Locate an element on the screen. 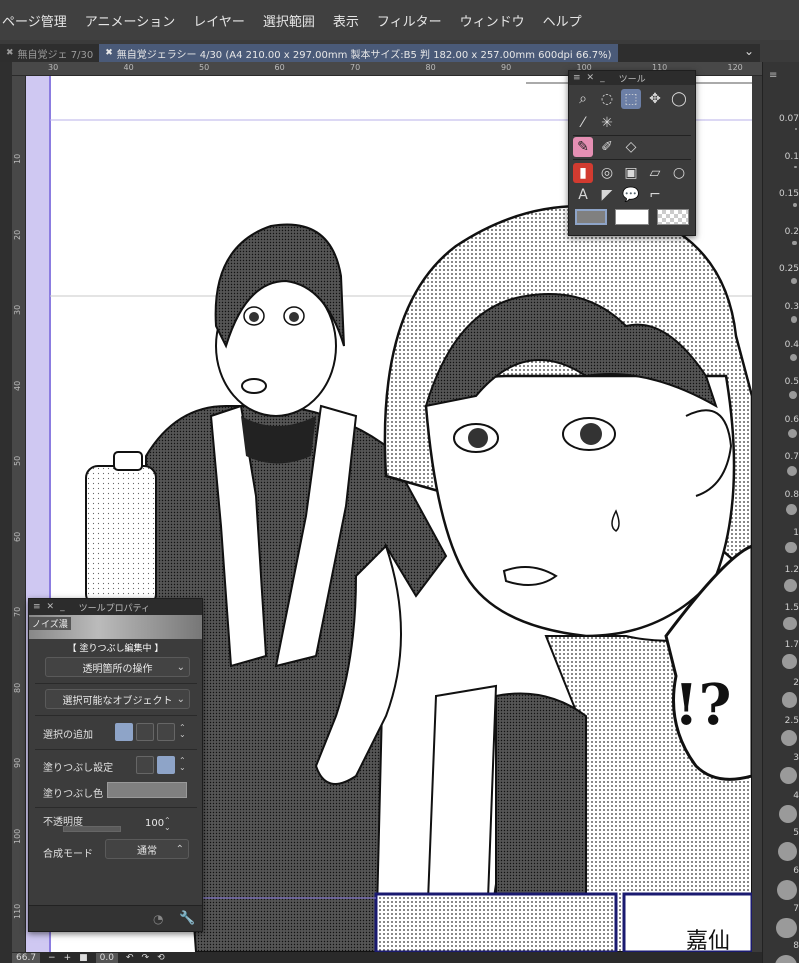 Image resolution: width=799 pixels, height=963 pixels. bottom-panel-text: 嘉仙 is located at coordinates (708, 940).